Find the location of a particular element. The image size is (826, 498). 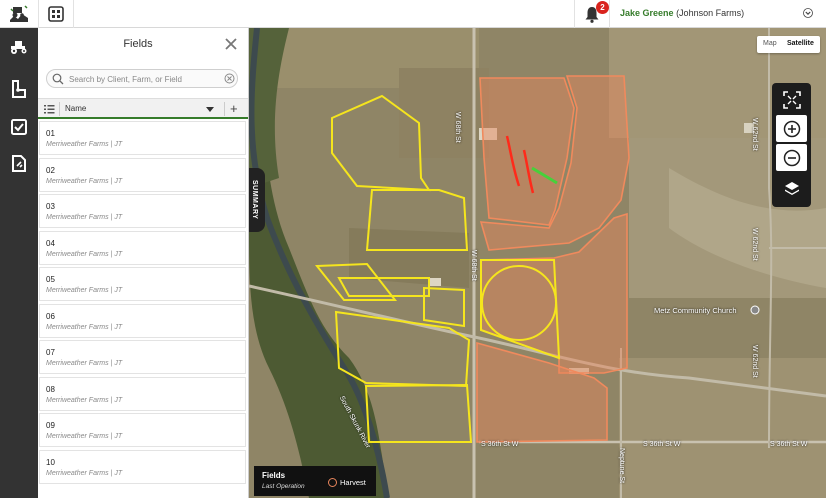

grid-icon is located at coordinates (56, 14).